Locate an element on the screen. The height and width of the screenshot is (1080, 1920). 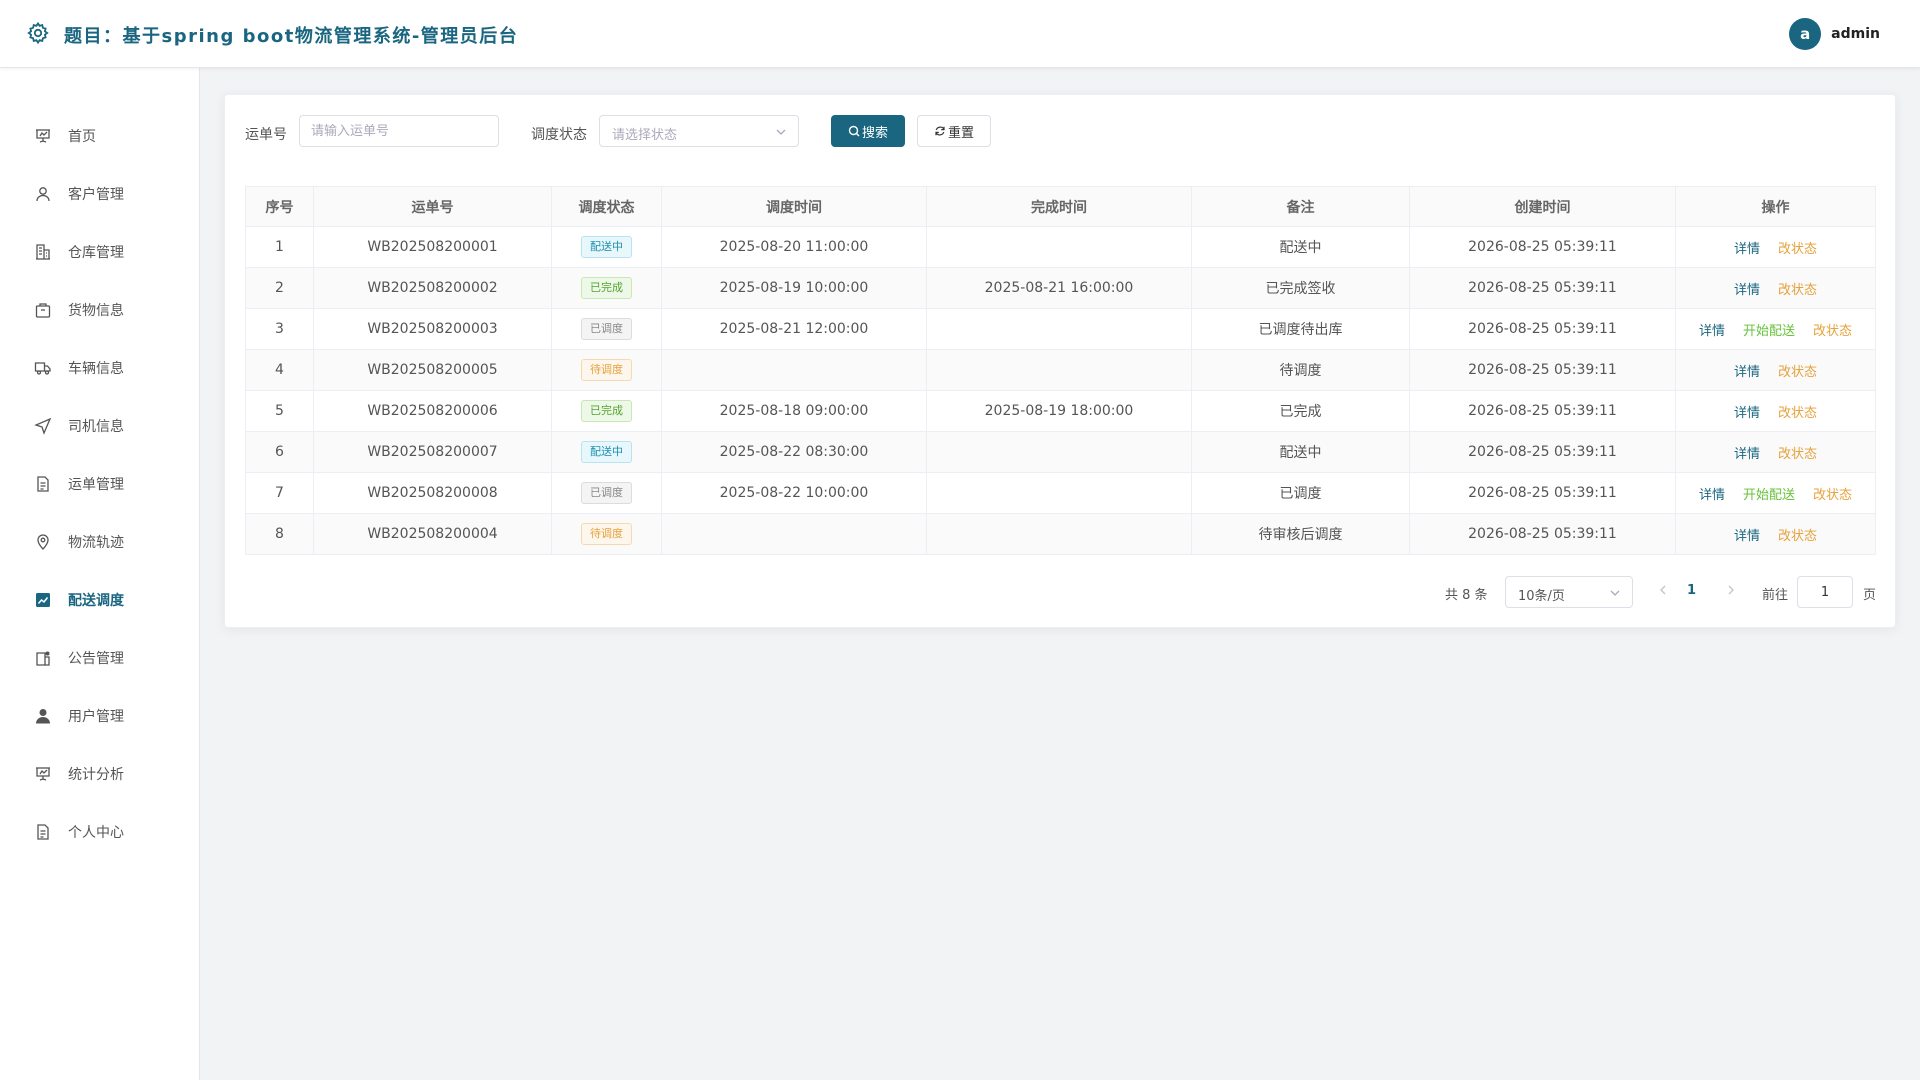
remark: 待调度 is located at coordinates (1300, 370).